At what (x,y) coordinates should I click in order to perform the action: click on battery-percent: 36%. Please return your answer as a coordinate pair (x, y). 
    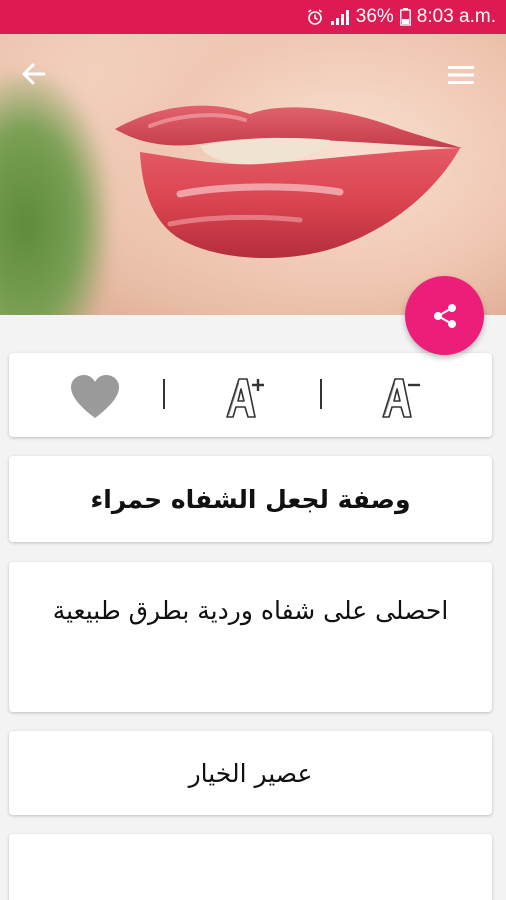
    Looking at the image, I should click on (374, 16).